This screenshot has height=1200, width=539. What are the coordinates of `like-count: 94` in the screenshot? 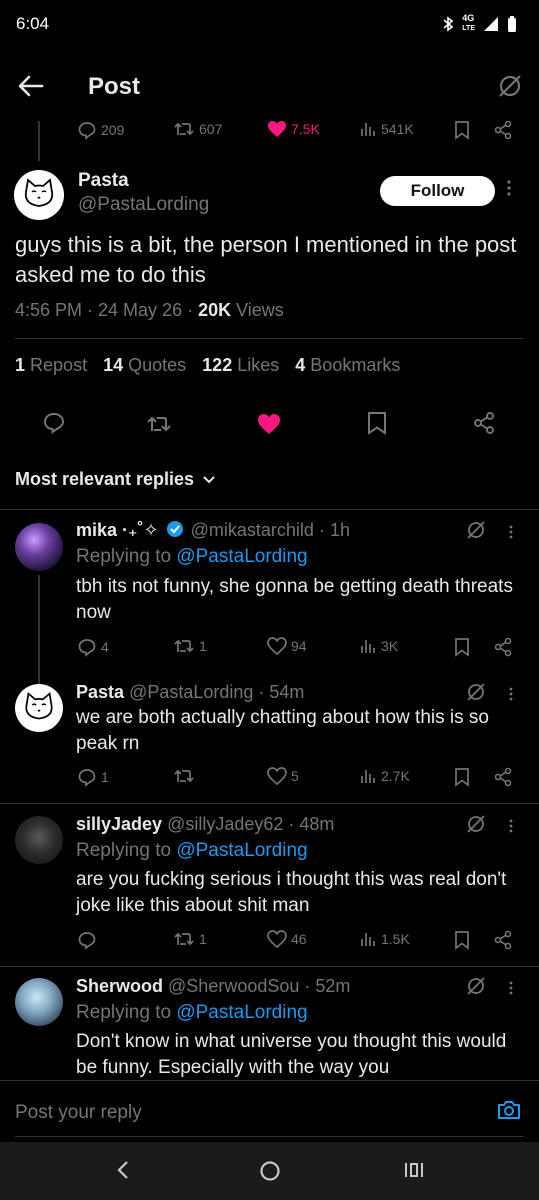 It's located at (287, 646).